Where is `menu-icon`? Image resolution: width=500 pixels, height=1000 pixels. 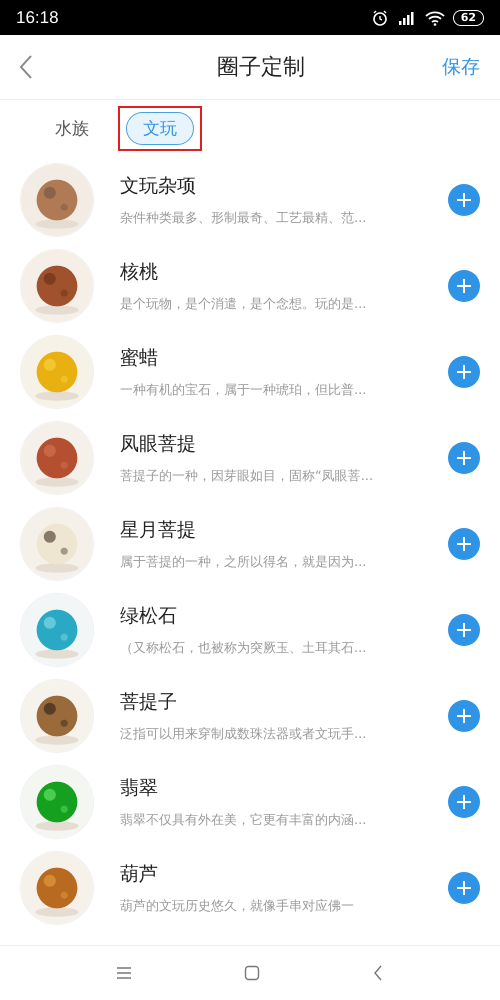
menu-icon is located at coordinates (124, 973).